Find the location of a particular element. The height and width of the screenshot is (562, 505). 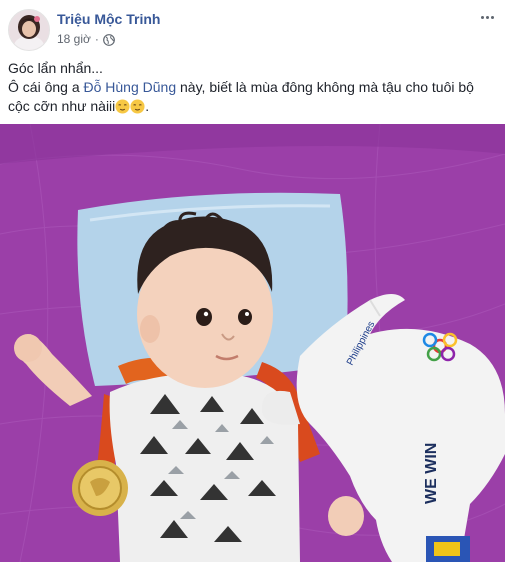

post-text-fragment: . is located at coordinates (147, 106).